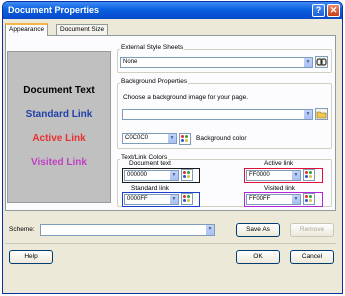 The image size is (345, 296). What do you see at coordinates (59, 114) in the screenshot?
I see `preview-standard-link: Standard Link` at bounding box center [59, 114].